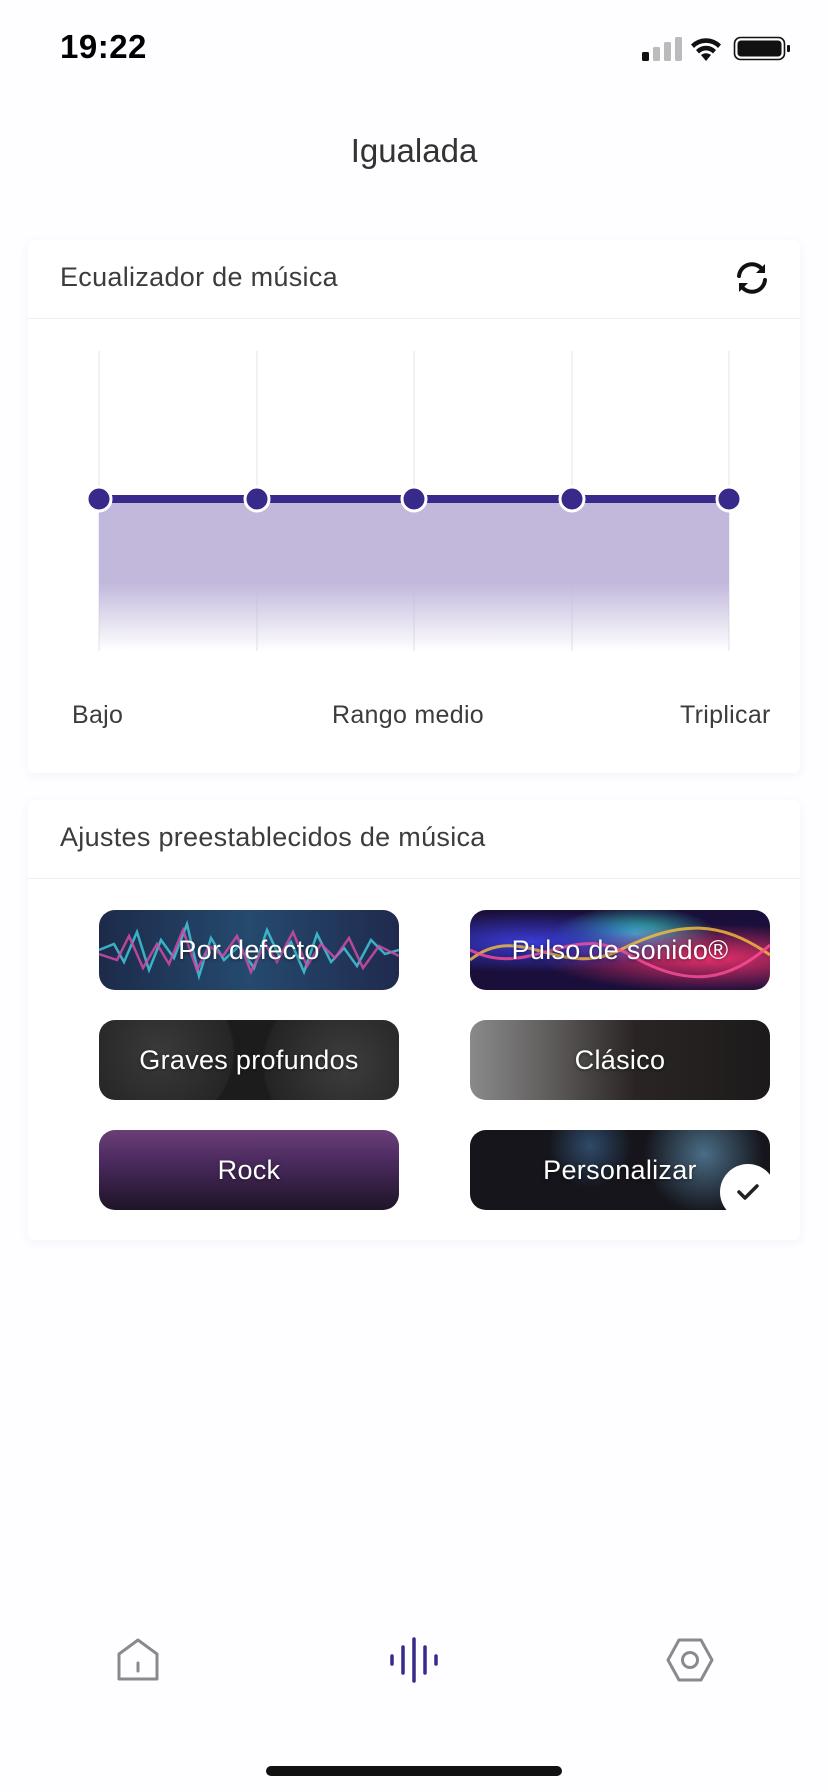 Image resolution: width=828 pixels, height=1792 pixels. I want to click on status-time: 19:22, so click(103, 46).